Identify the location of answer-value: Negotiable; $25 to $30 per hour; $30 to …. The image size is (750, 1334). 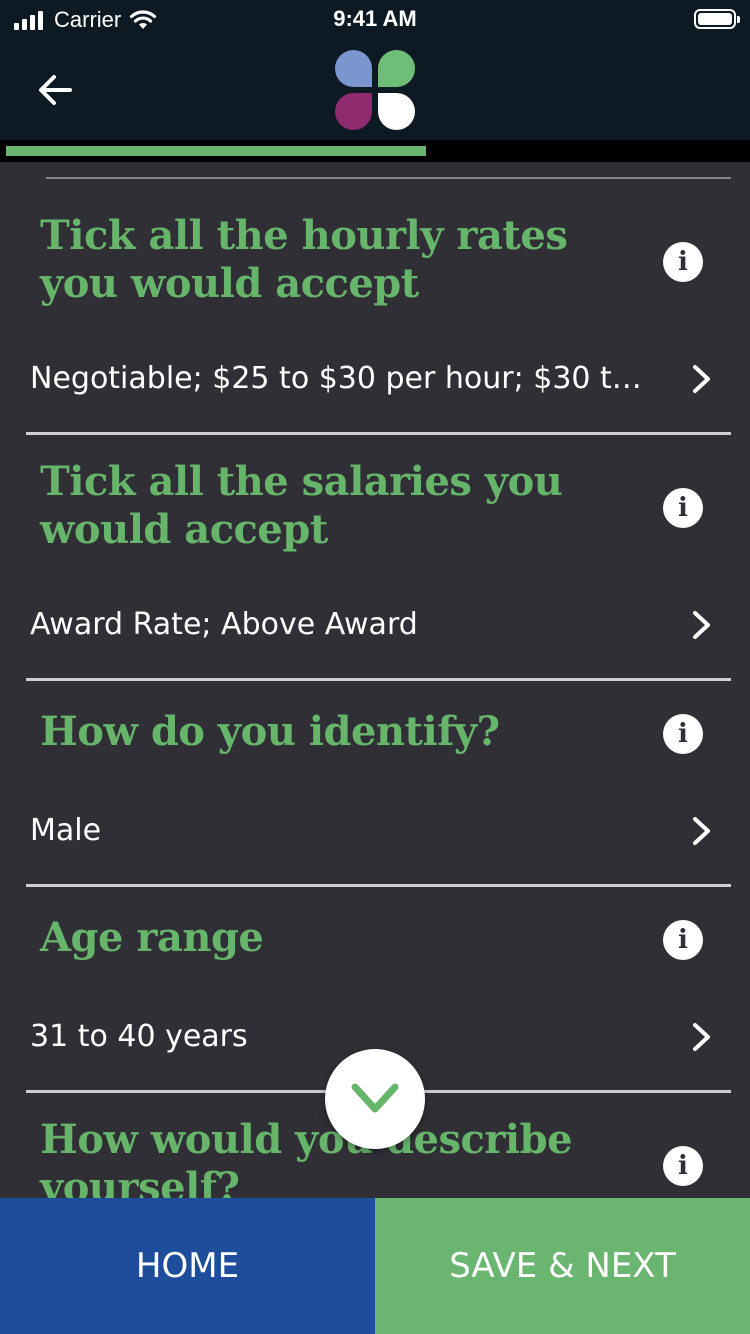
(345, 378).